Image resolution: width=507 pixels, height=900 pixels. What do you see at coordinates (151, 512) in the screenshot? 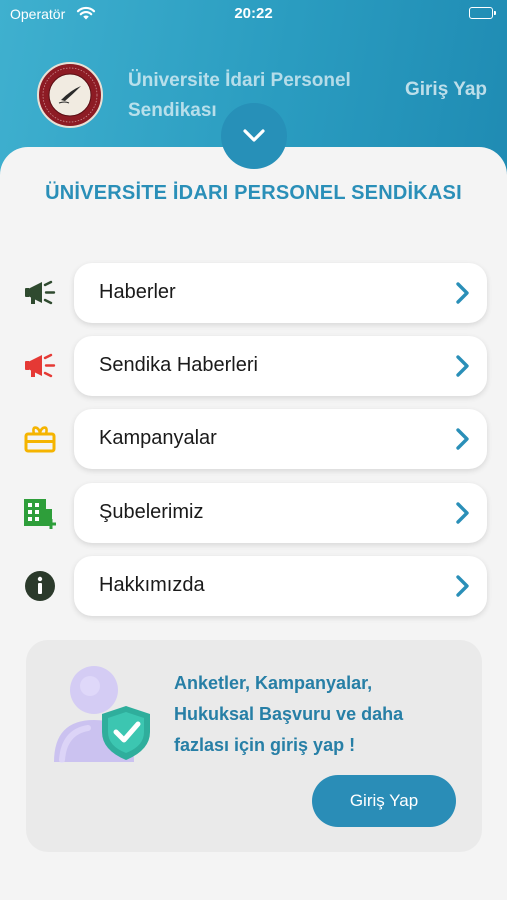
I see `menu-item-label: Şubelerimiz` at bounding box center [151, 512].